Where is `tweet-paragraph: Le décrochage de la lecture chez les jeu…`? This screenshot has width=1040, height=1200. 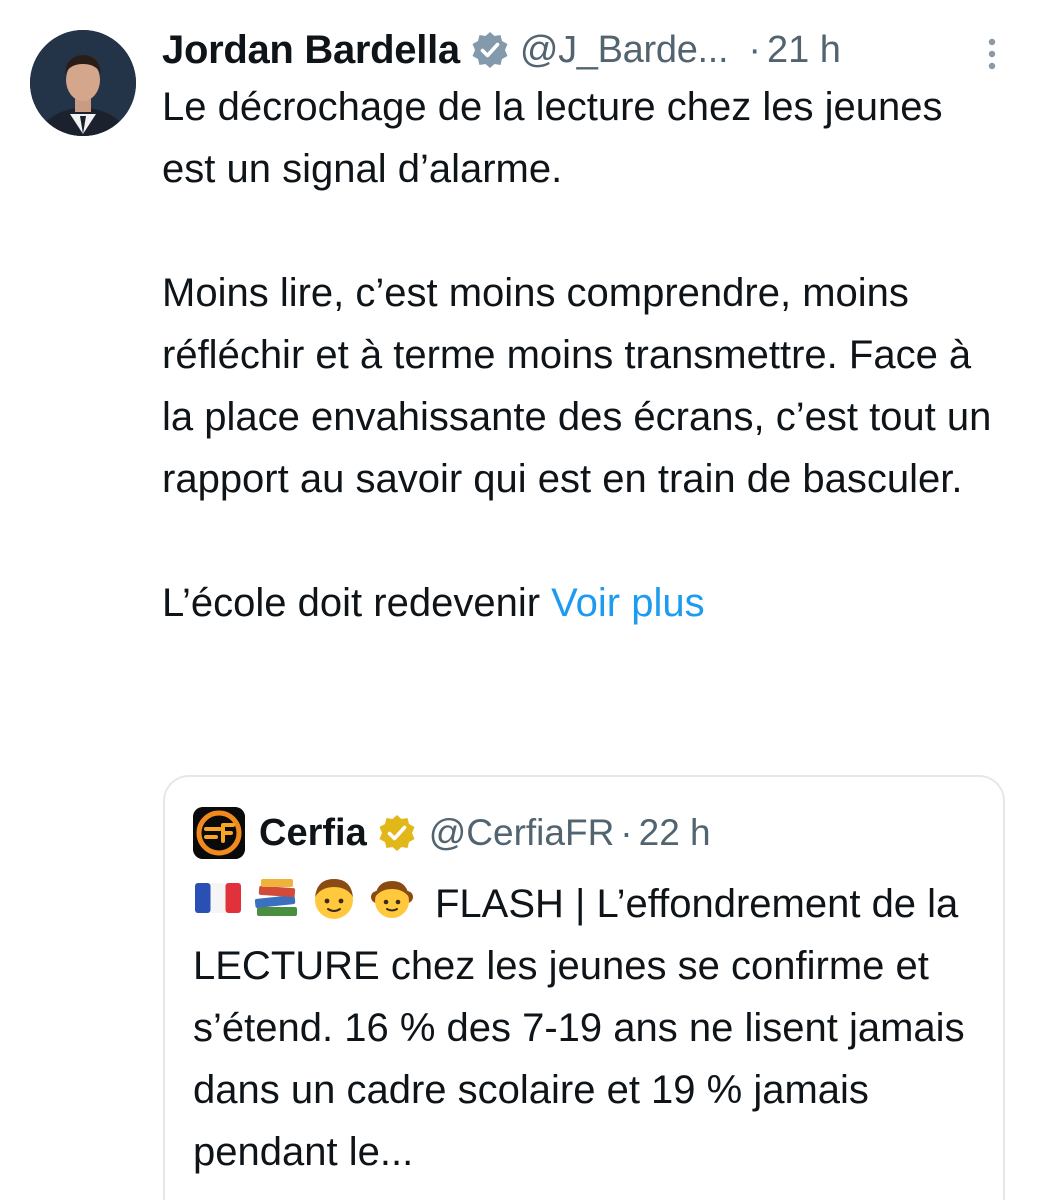 tweet-paragraph: Le décrochage de la lecture chez les jeu… is located at coordinates (552, 138).